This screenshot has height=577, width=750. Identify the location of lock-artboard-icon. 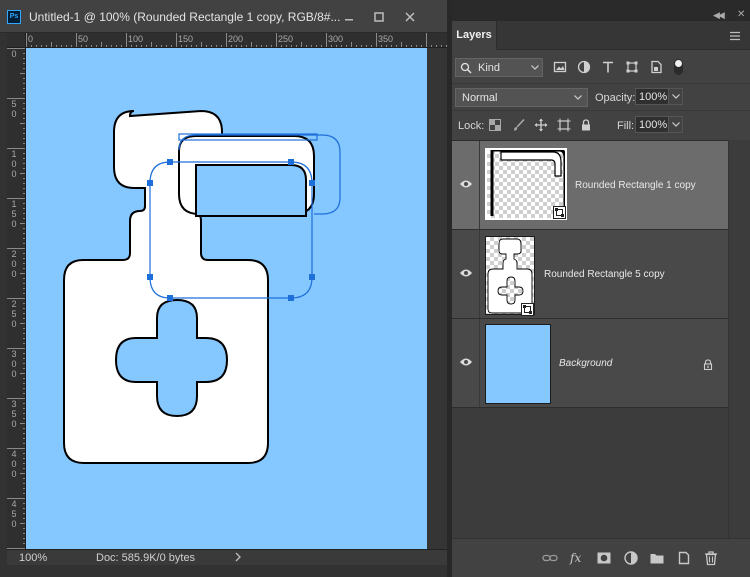
(564, 125).